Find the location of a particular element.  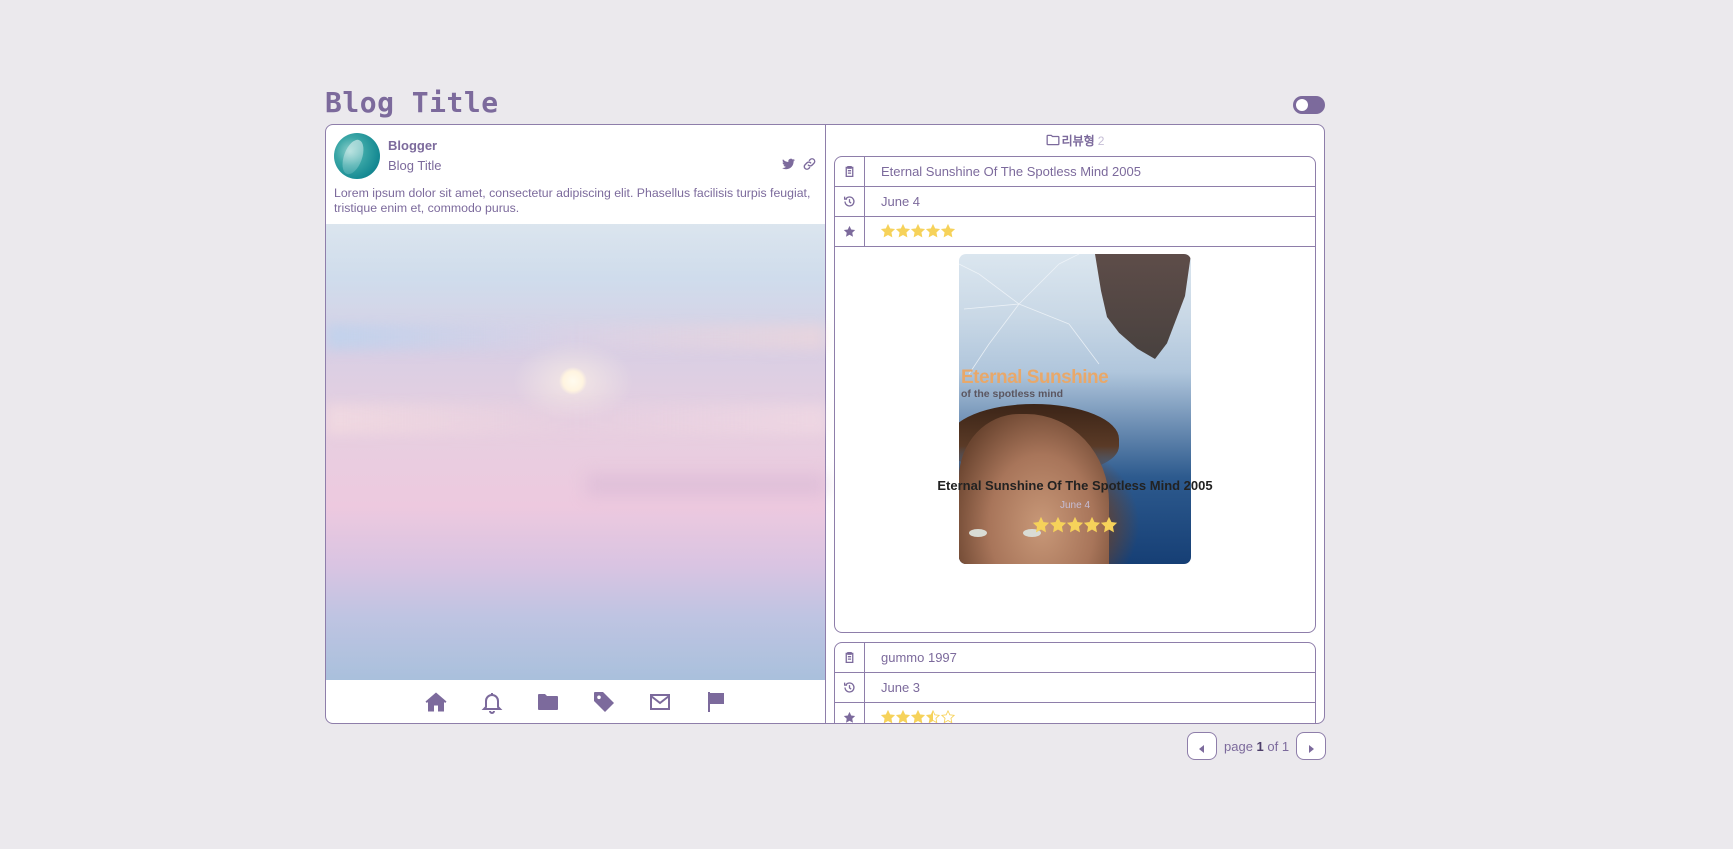

page-current: 1 is located at coordinates (1260, 746).